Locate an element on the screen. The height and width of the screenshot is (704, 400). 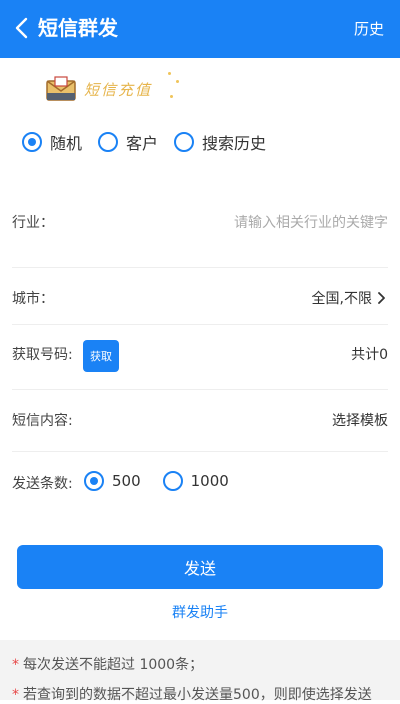
send-assistant-link: 群发助手 is located at coordinates (200, 612).